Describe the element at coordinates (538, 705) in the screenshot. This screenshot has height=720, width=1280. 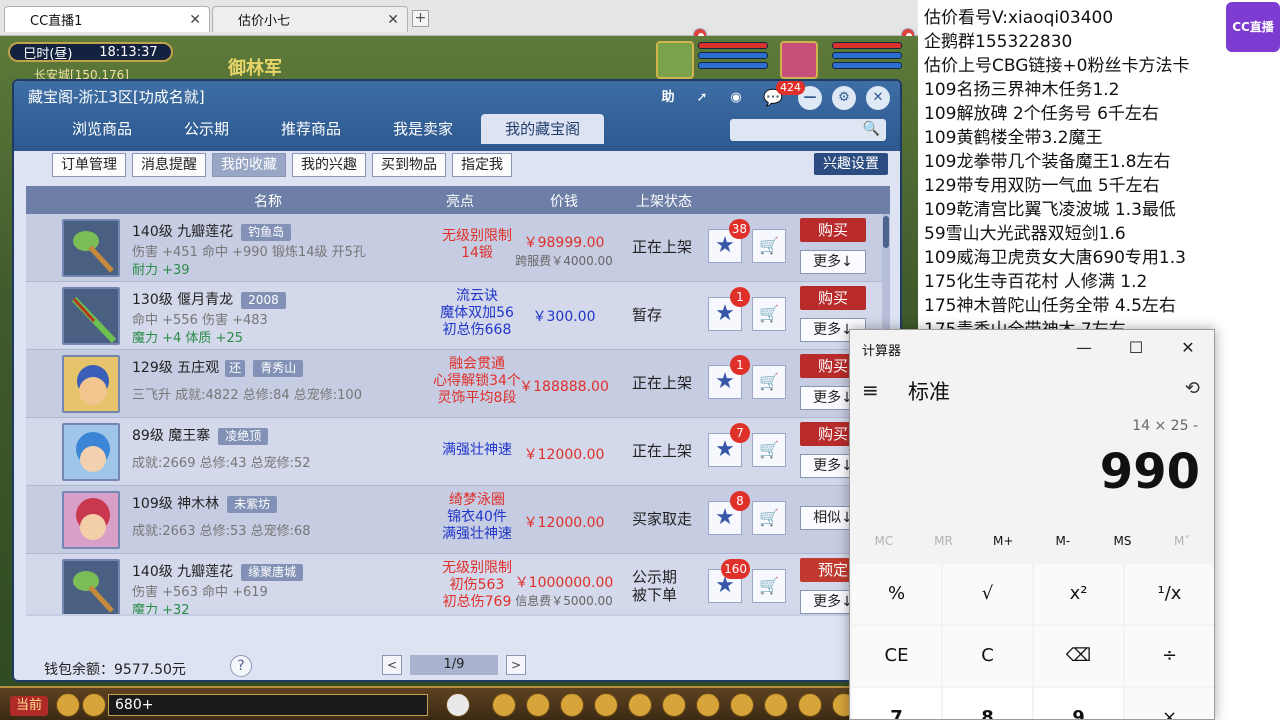
I see `bag-icon` at that location.